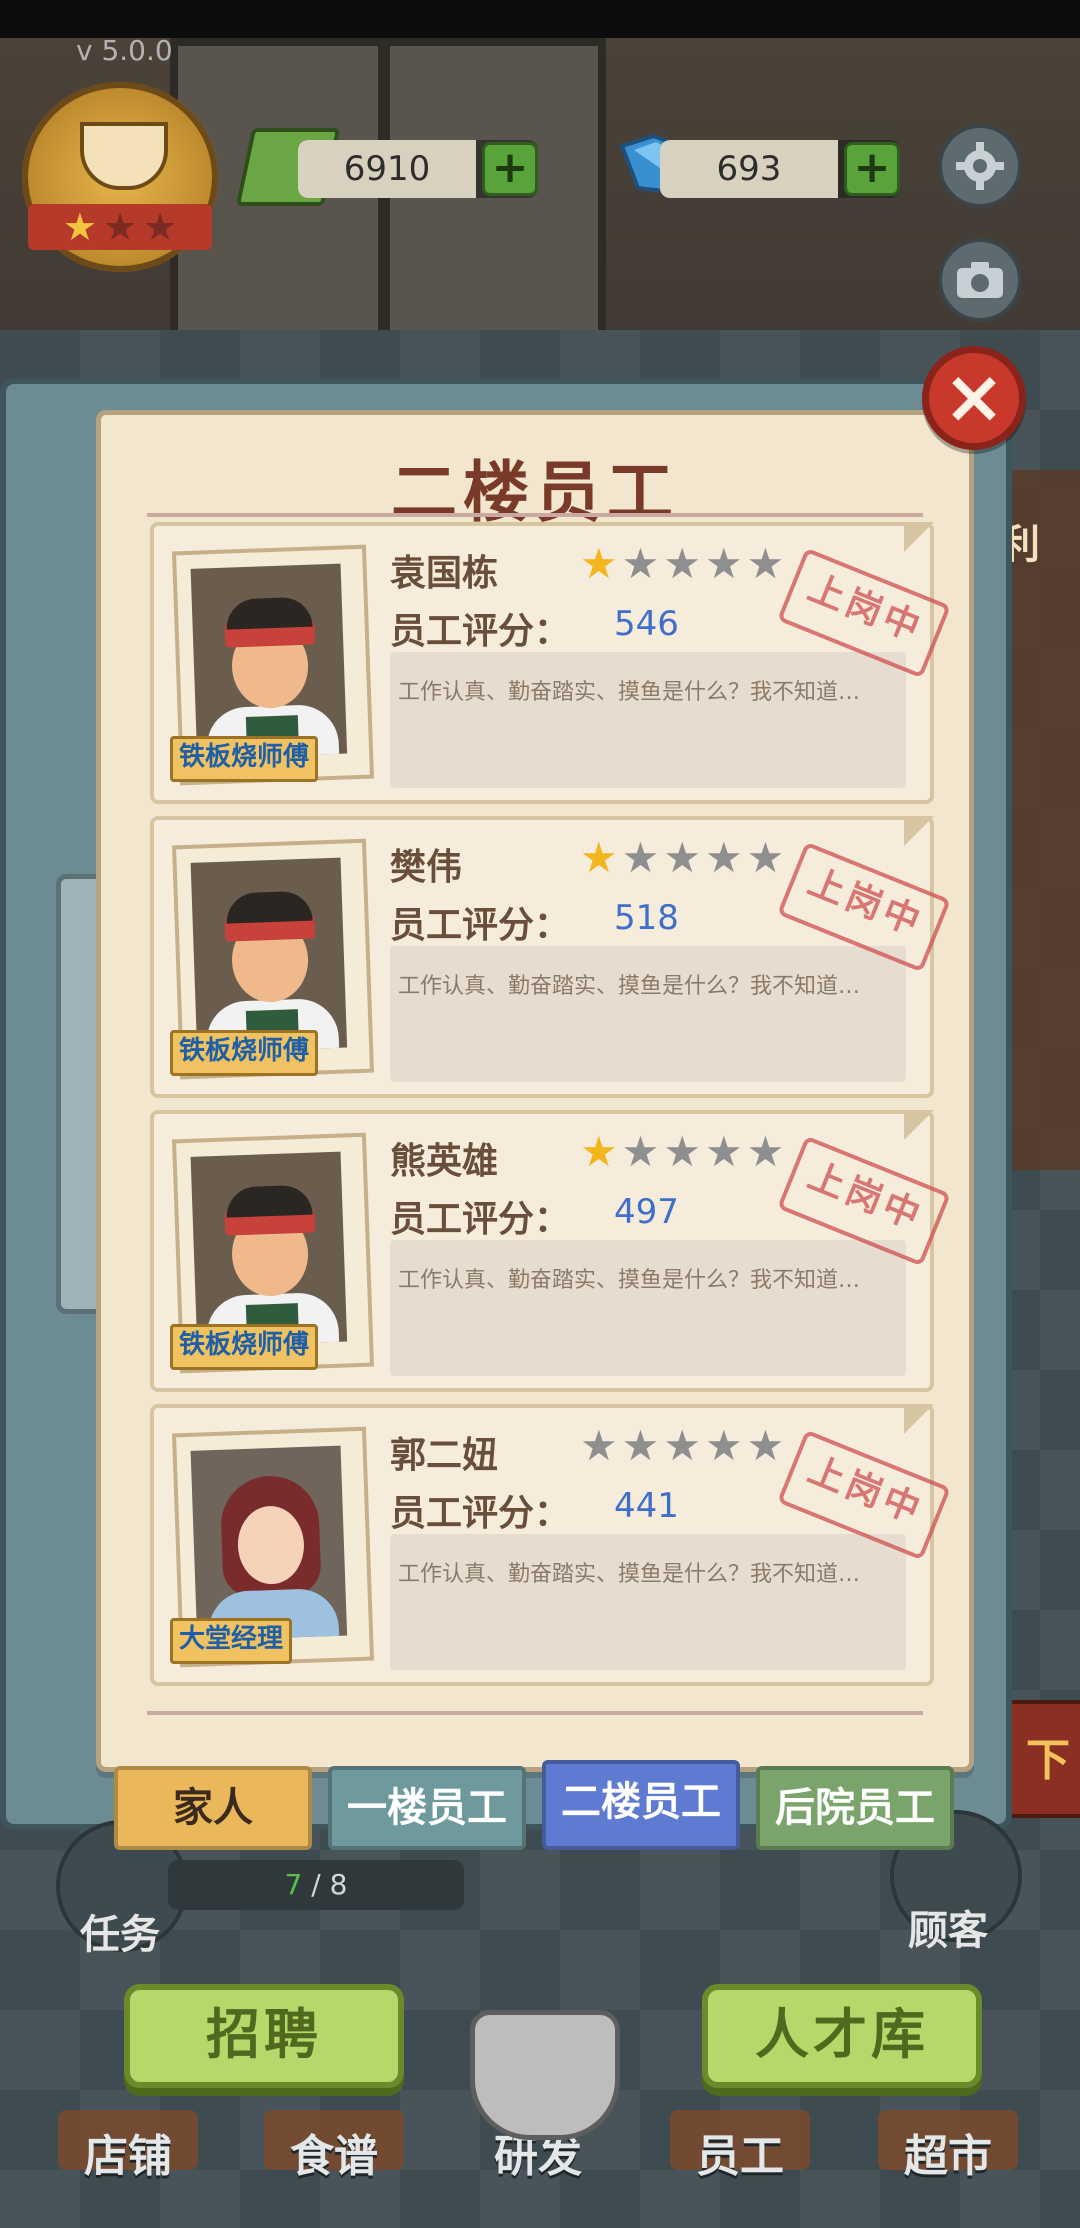 The image size is (1080, 2228). I want to click on staff-name: 袁国栋, so click(444, 573).